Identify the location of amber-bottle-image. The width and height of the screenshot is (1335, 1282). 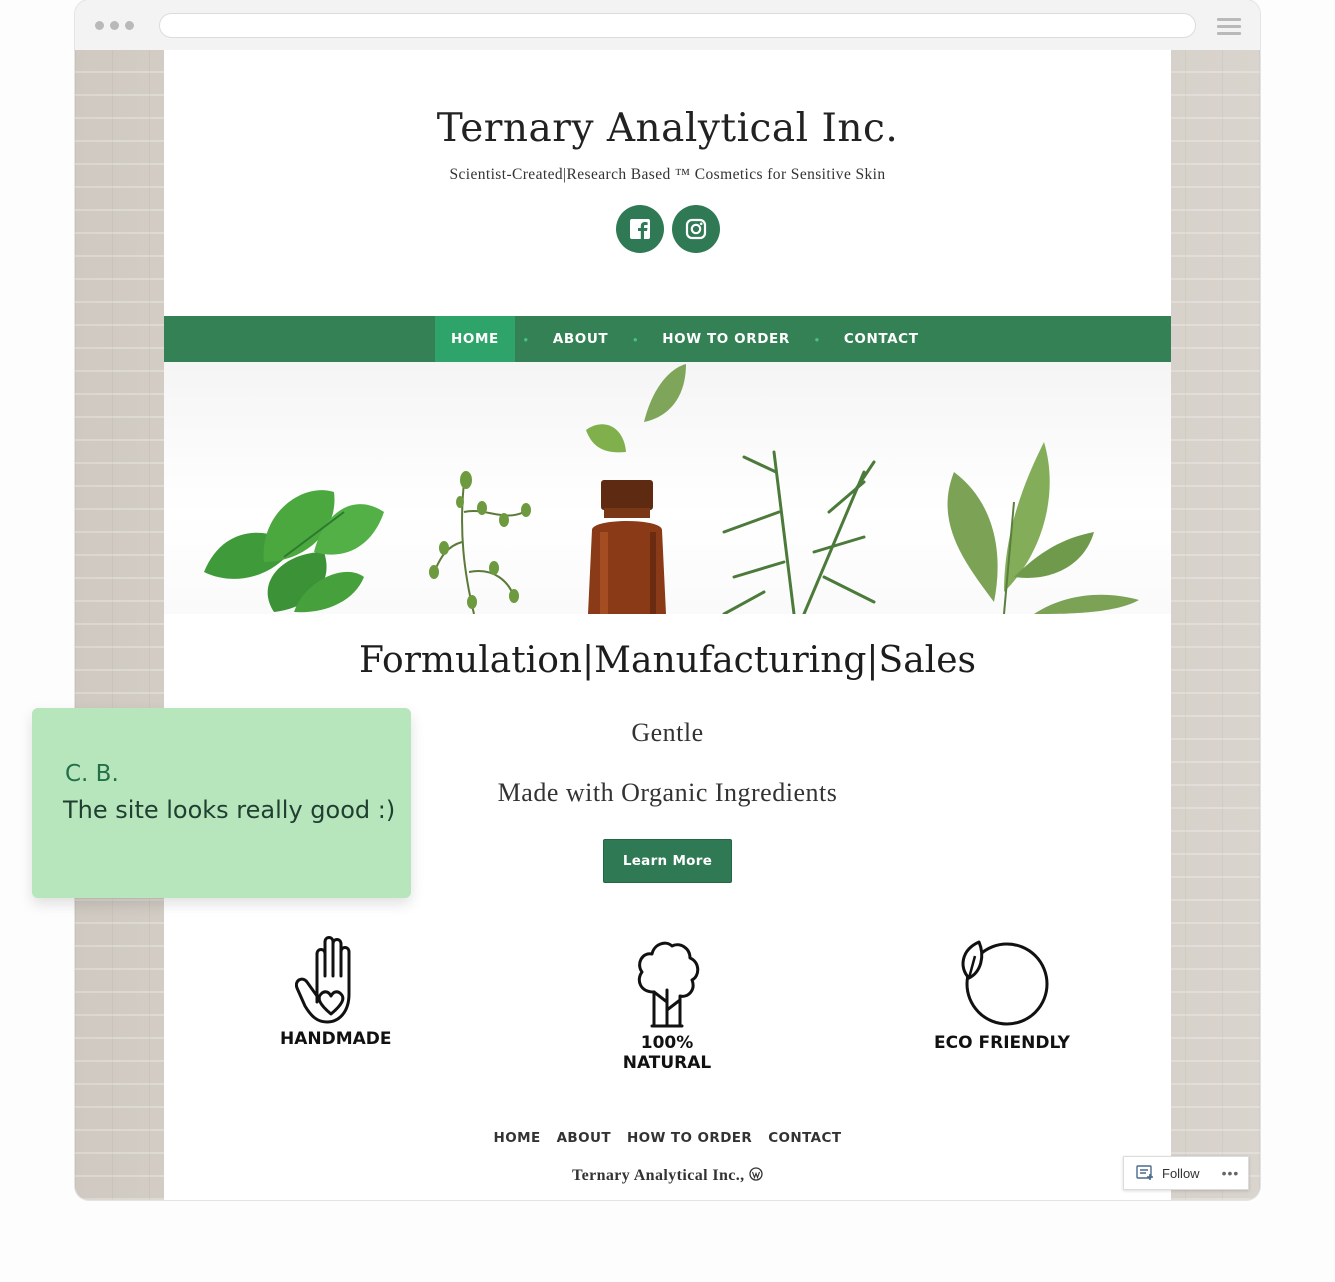
(627, 547).